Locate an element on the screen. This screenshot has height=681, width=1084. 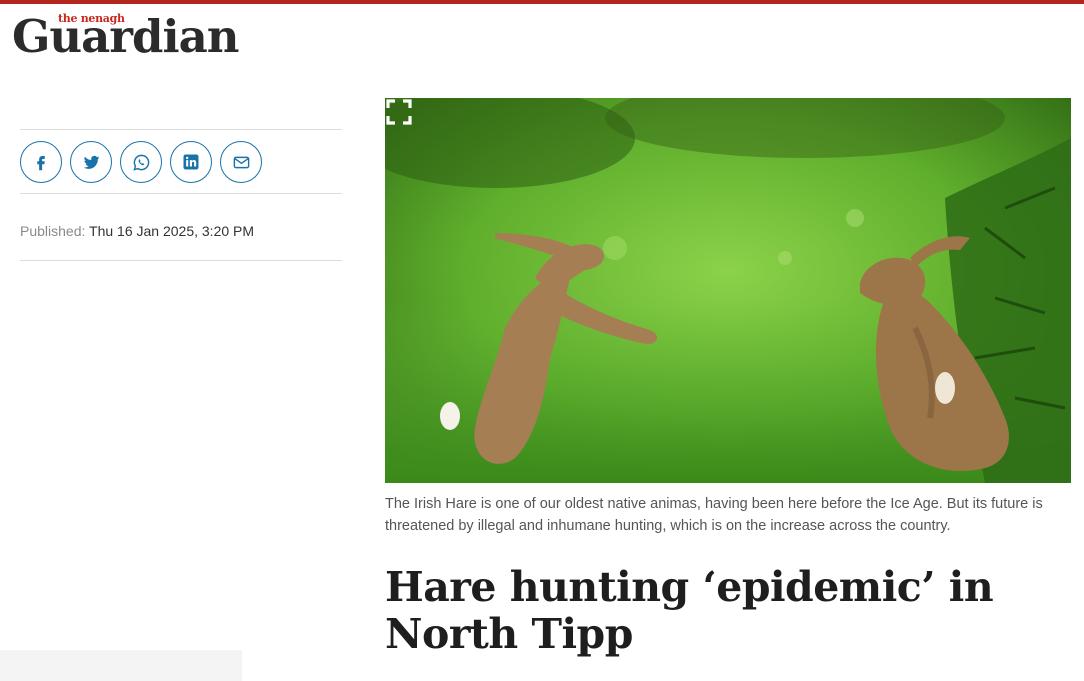
published-date: Published: Thu 16 Jan 2025, 3:20 PM is located at coordinates (137, 231).